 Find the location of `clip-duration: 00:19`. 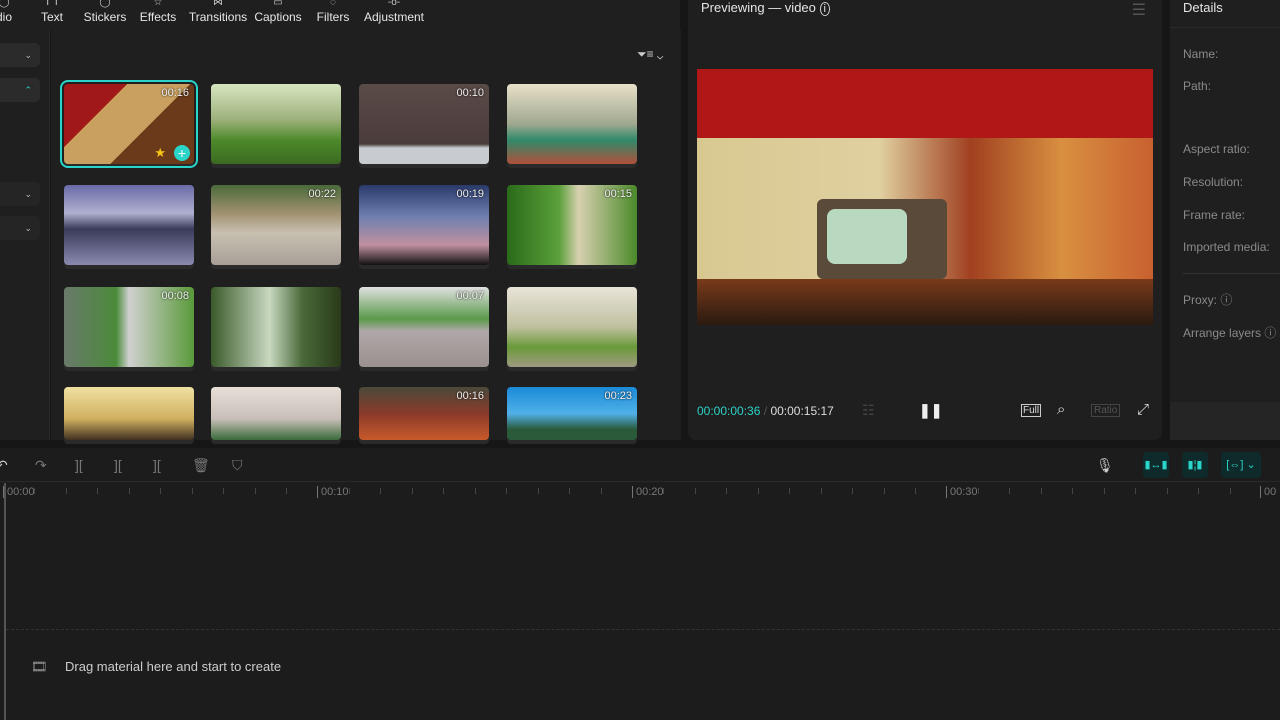

clip-duration: 00:19 is located at coordinates (470, 194).